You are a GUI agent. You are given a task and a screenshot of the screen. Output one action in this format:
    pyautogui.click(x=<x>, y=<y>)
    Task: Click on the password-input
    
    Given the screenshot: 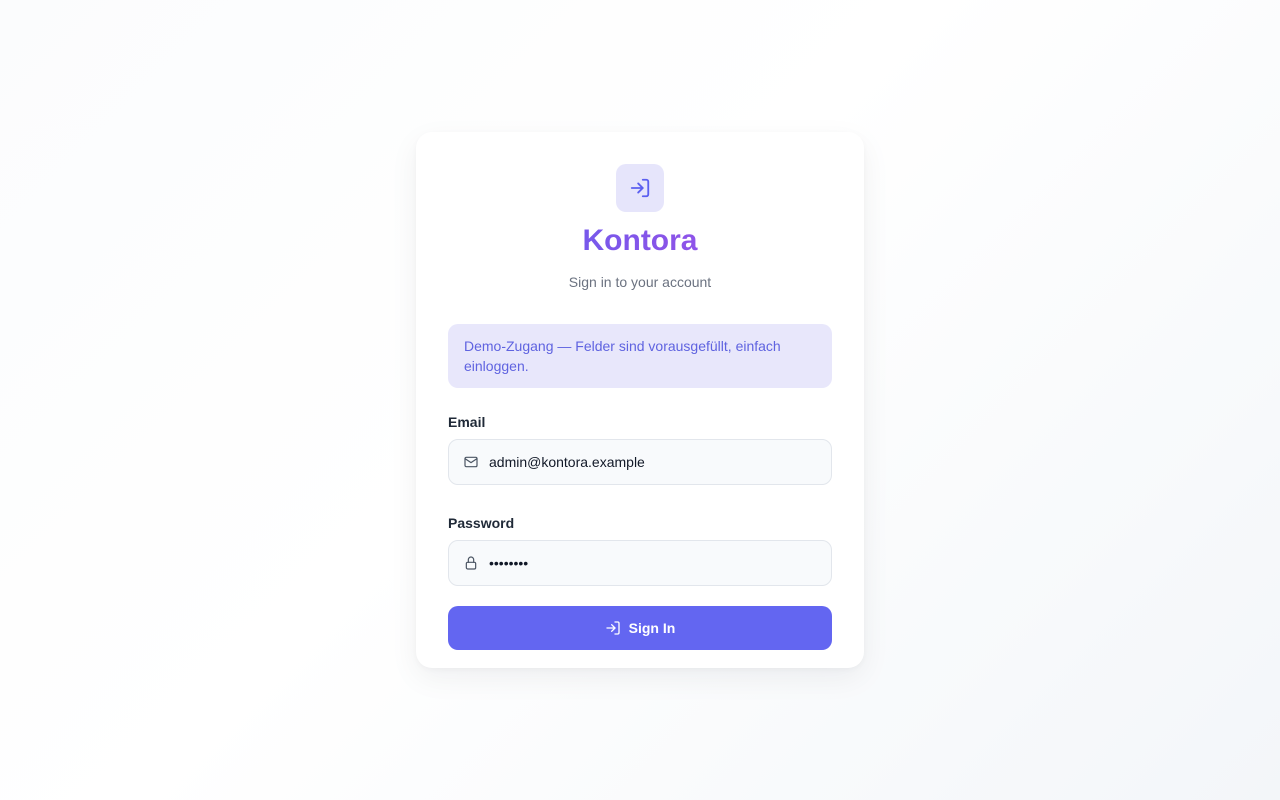 What is the action you would take?
    pyautogui.click(x=654, y=563)
    